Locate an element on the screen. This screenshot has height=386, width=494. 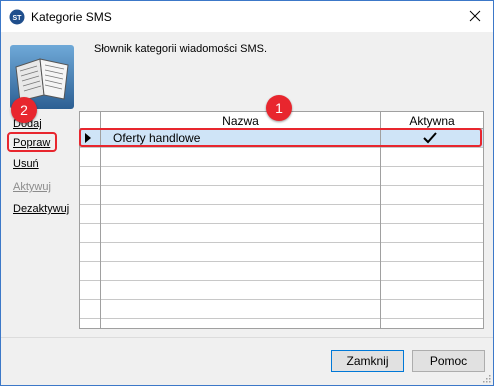
app-logo-icon: ST is located at coordinates (17, 17).